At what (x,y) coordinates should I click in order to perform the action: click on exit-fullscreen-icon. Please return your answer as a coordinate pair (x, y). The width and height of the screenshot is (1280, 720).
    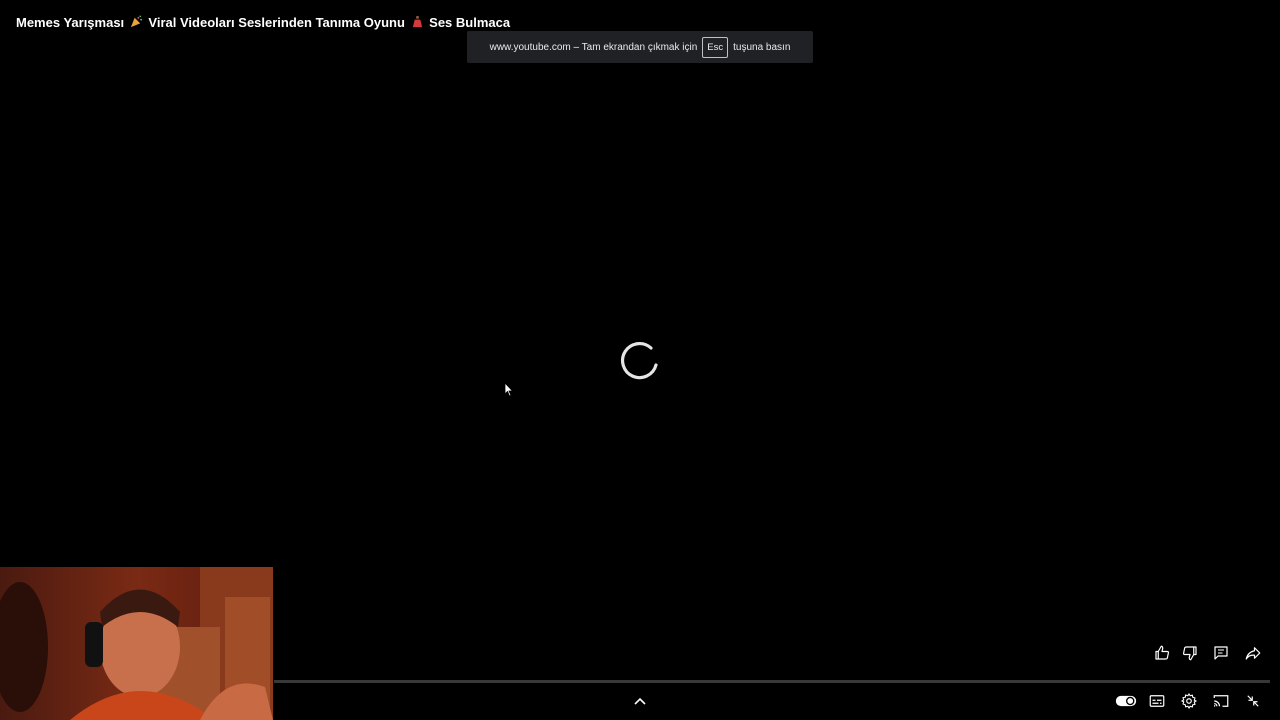
    Looking at the image, I should click on (1253, 701).